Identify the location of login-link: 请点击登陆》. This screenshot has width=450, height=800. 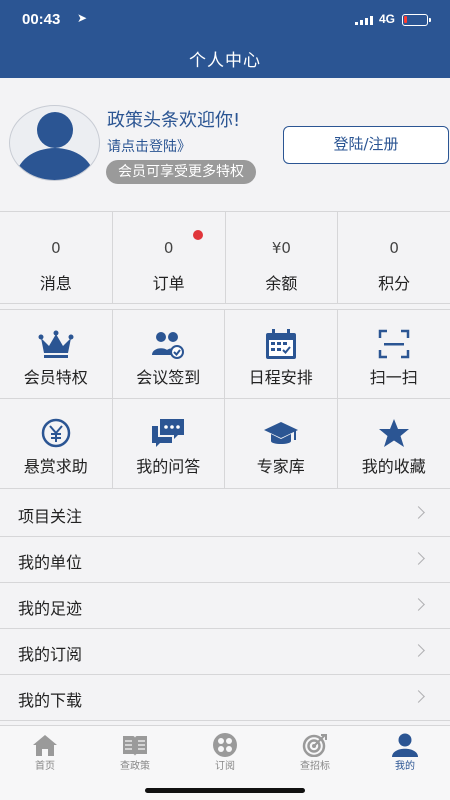
(149, 146).